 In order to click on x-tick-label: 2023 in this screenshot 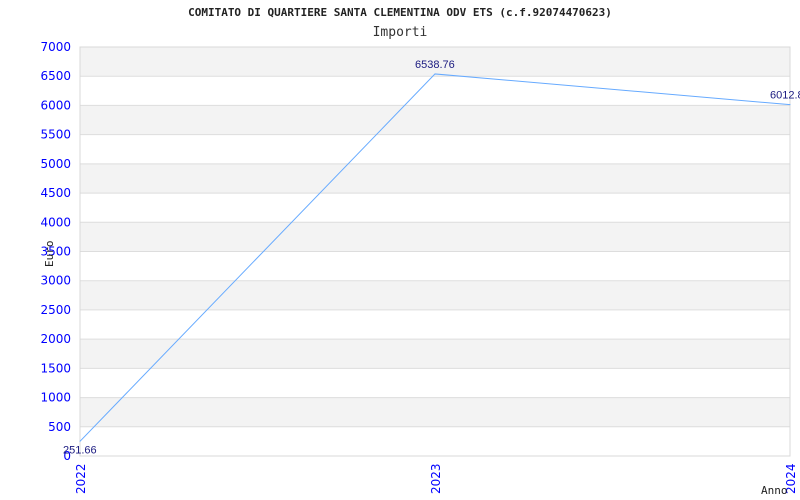, I will do `click(436, 478)`.